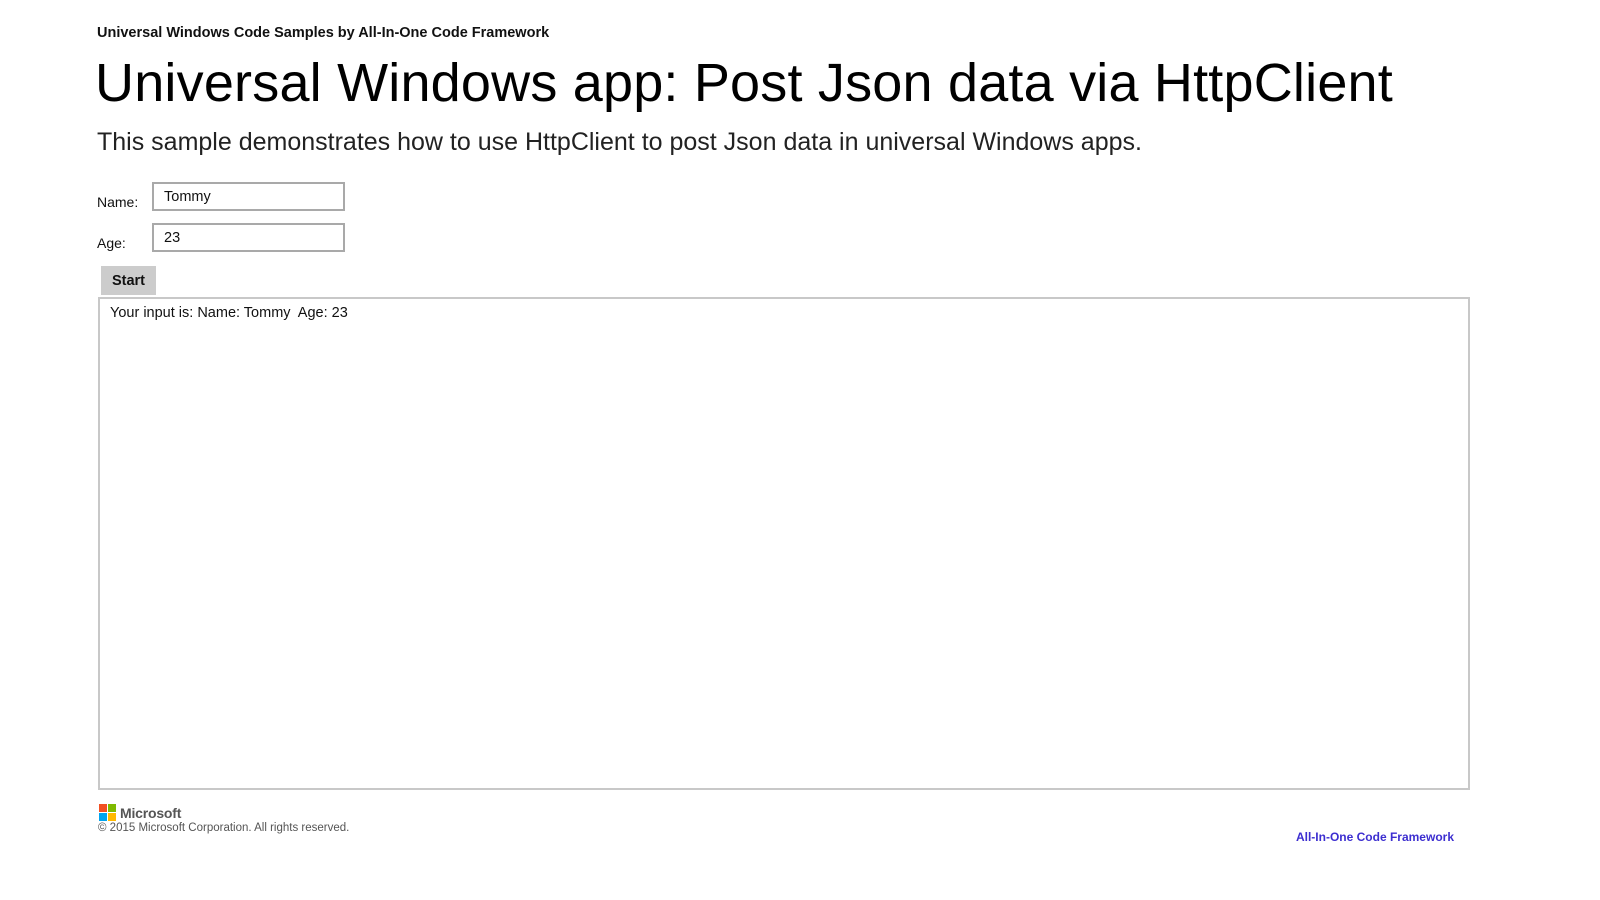  I want to click on name-label: Name:, so click(118, 202).